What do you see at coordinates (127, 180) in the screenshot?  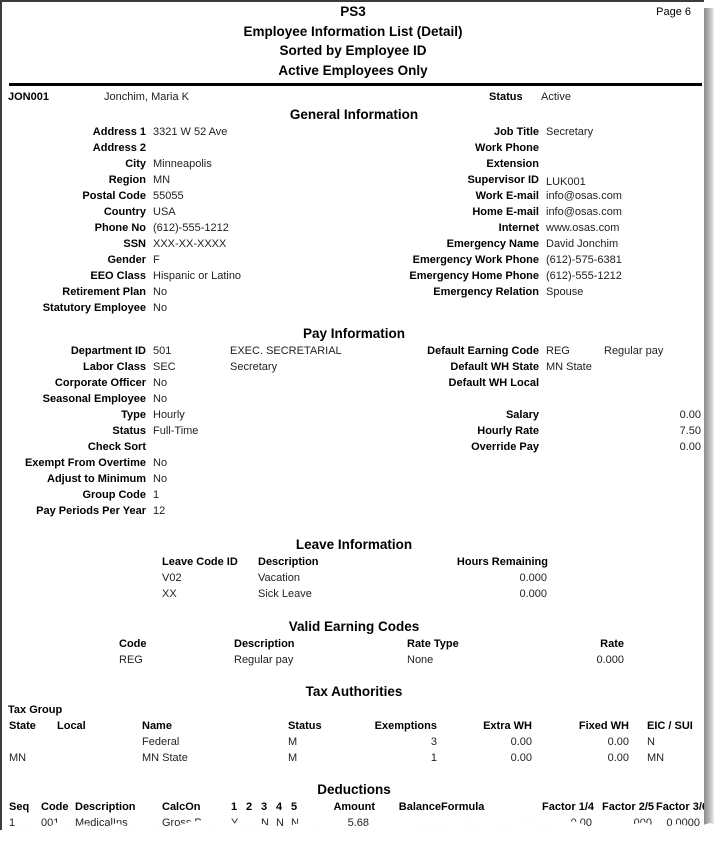 I see `field-label: Region` at bounding box center [127, 180].